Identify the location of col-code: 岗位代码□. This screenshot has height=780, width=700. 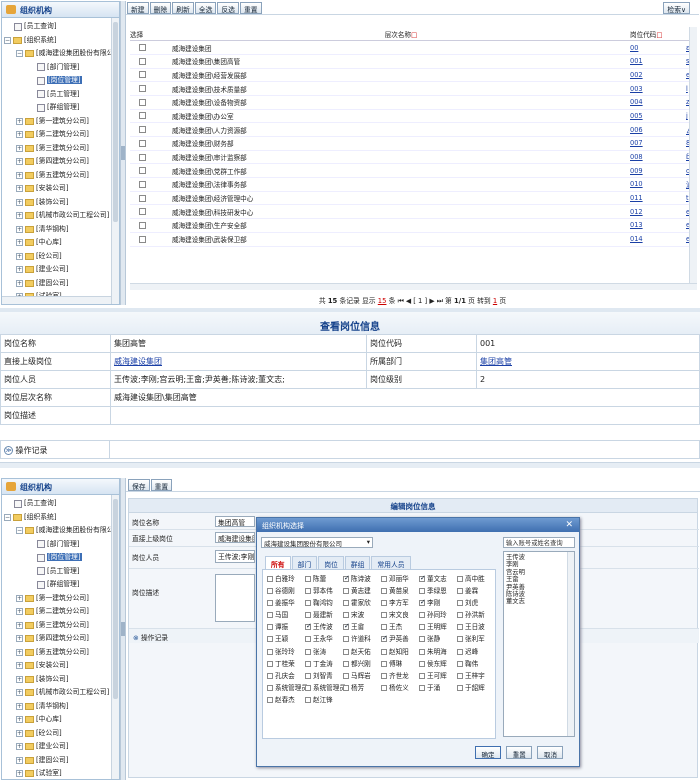
(658, 34).